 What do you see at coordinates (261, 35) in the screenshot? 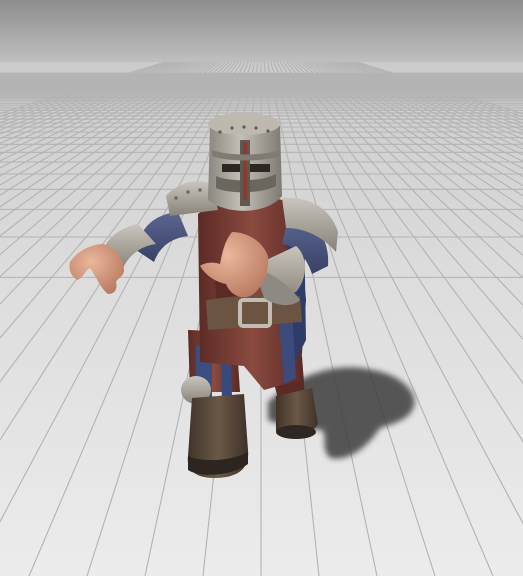
I see `sky-backdrop` at bounding box center [261, 35].